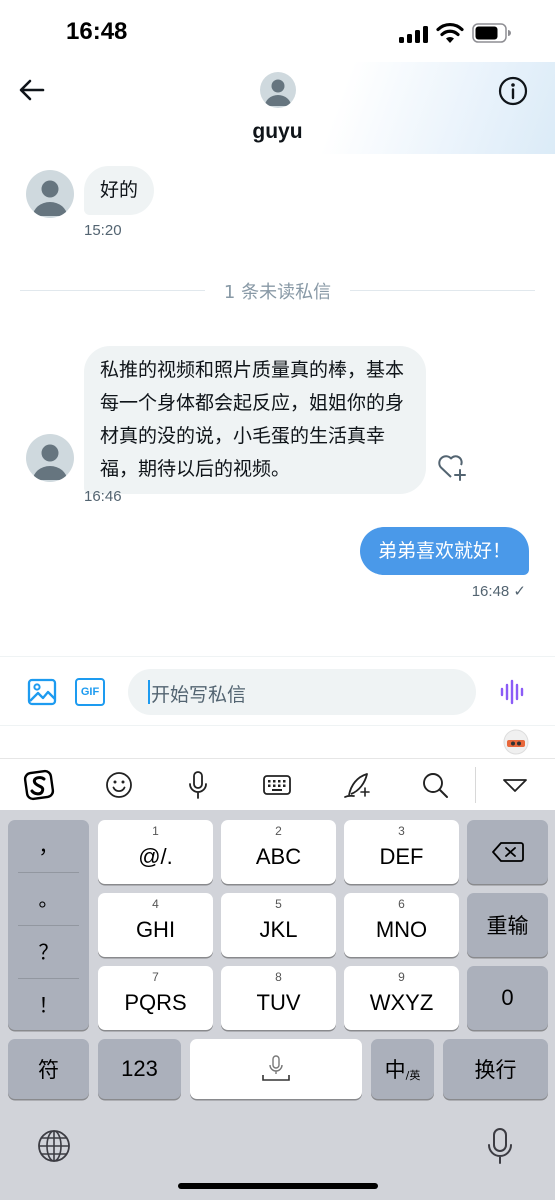 This screenshot has width=555, height=1200. I want to click on space-mic-icon, so click(276, 1068).